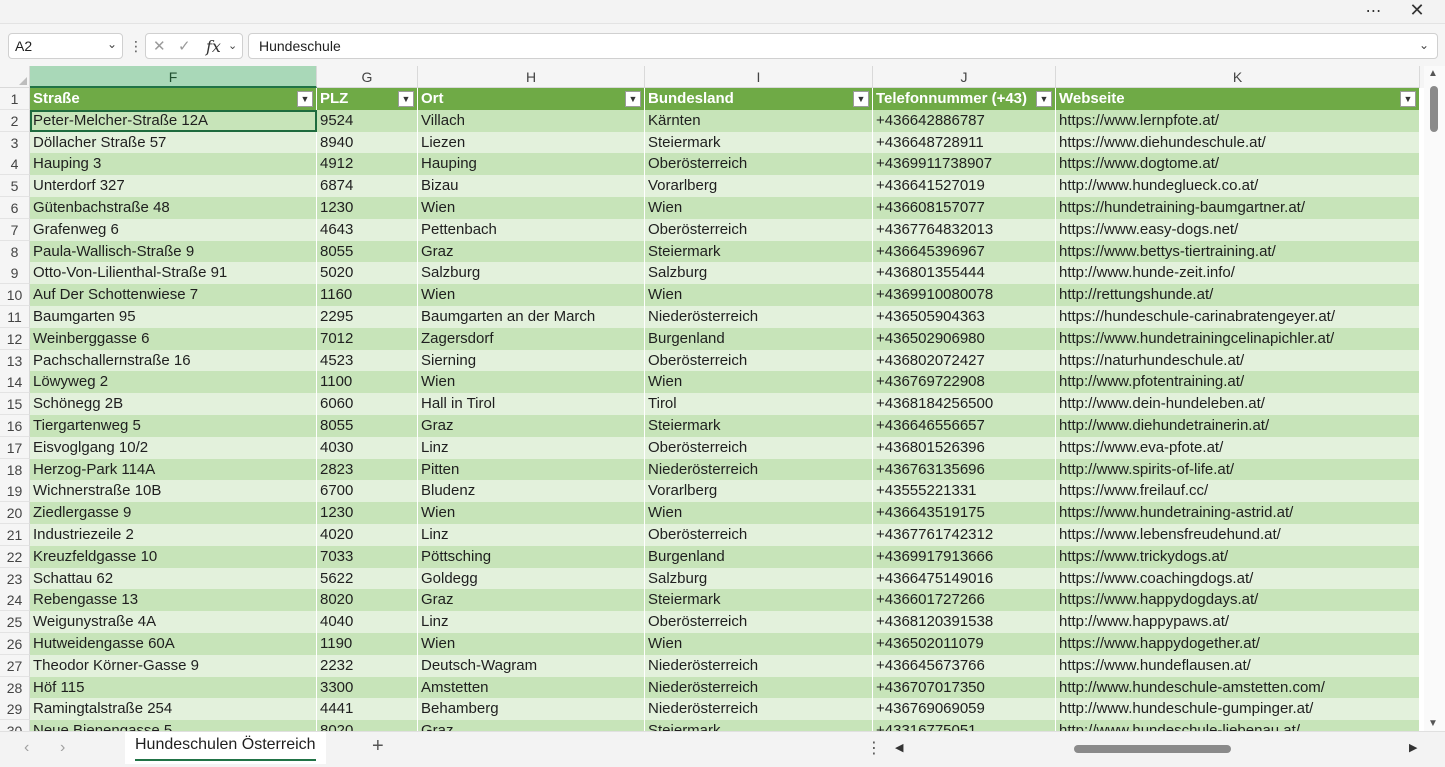 The width and height of the screenshot is (1445, 767). I want to click on cell-telefon: +436769722908, so click(964, 382).